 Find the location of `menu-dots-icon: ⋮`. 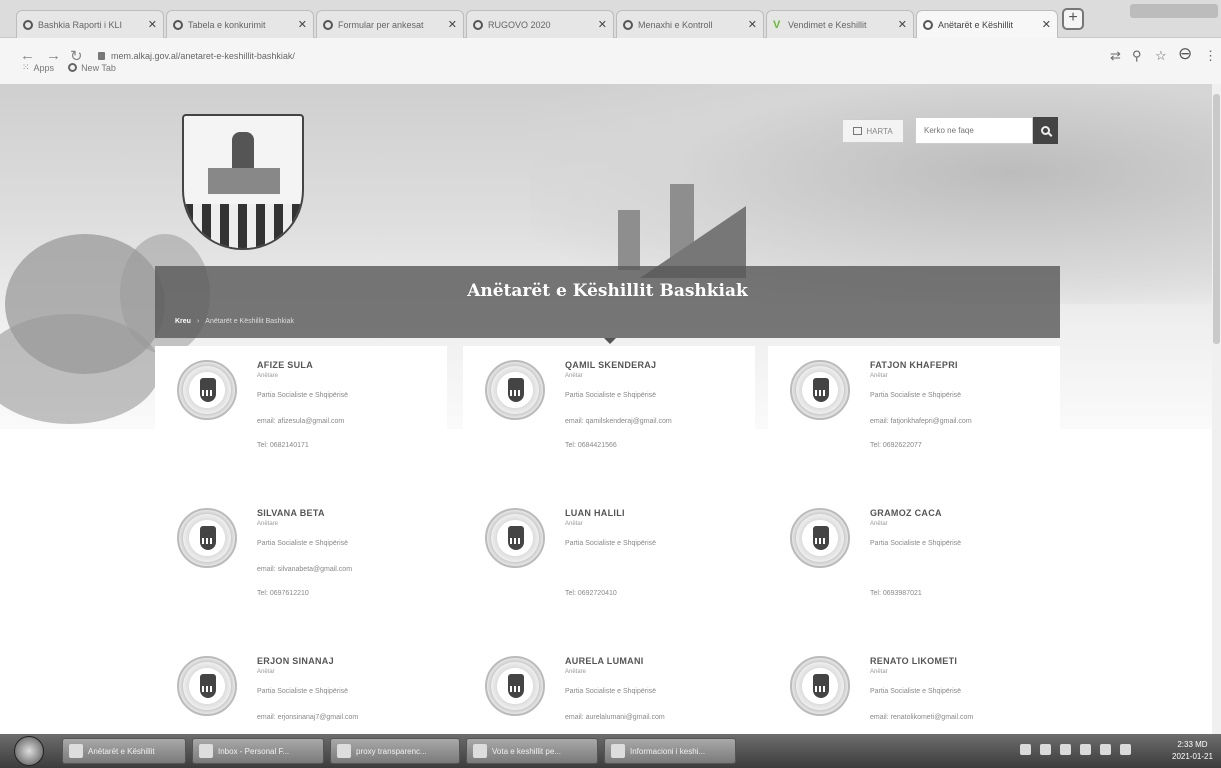

menu-dots-icon: ⋮ is located at coordinates (1210, 56).